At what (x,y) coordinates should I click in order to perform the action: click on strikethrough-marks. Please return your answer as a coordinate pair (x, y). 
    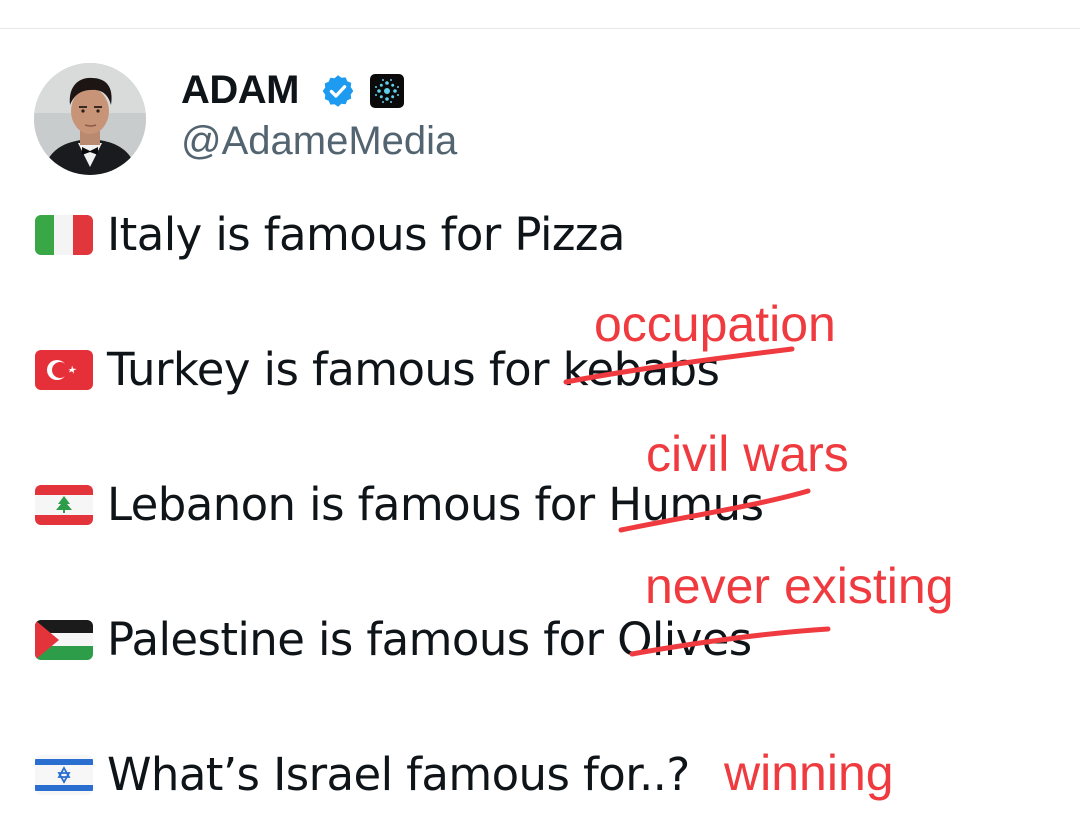
    Looking at the image, I should click on (697, 501).